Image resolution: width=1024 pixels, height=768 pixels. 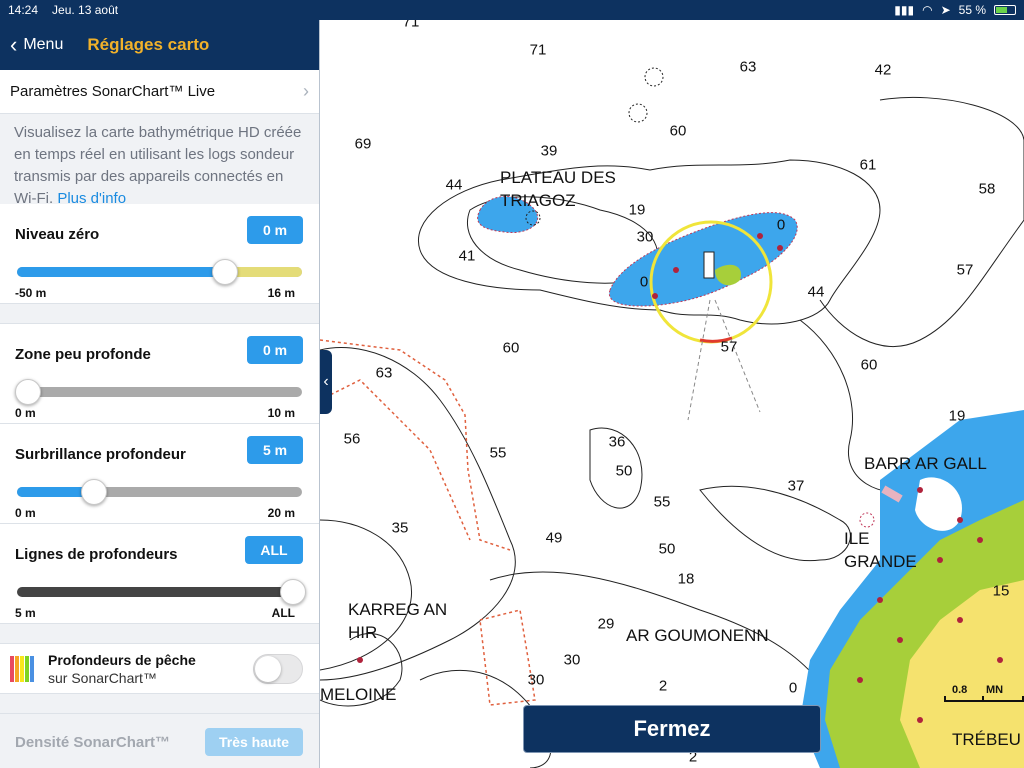 I want to click on depth-label: 15, so click(x=1001, y=591).